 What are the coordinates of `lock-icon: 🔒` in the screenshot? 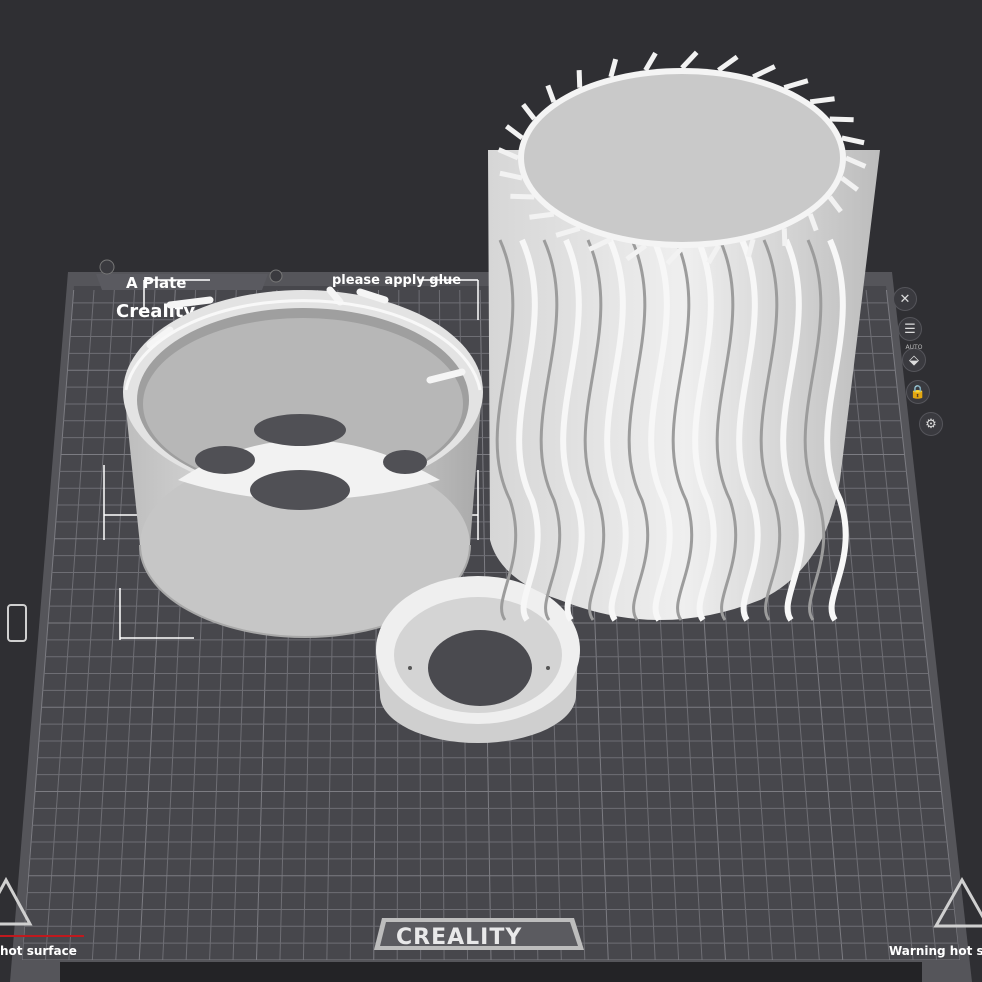 It's located at (918, 392).